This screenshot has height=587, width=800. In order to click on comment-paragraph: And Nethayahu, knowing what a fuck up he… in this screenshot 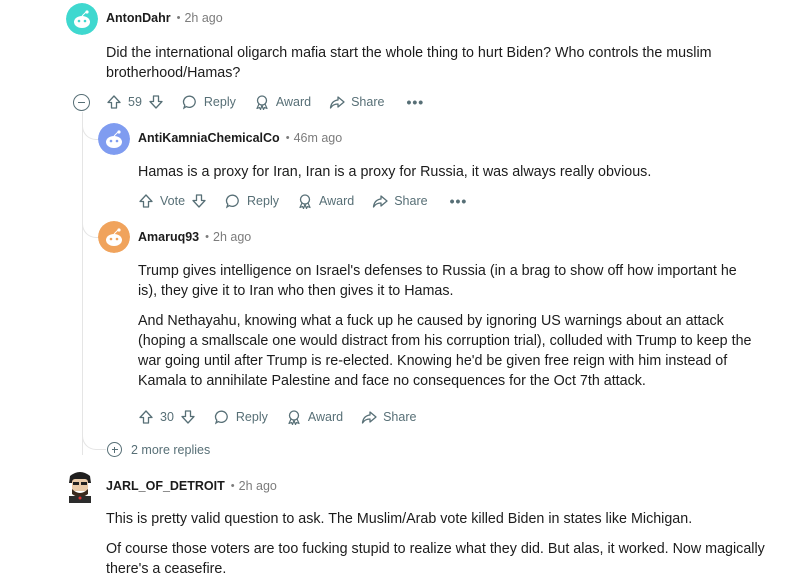, I will do `click(445, 351)`.